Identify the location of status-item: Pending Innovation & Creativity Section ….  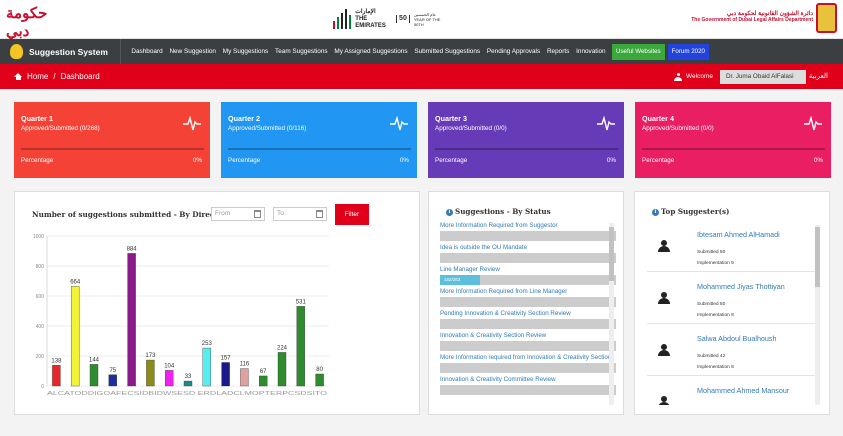
(528, 319).